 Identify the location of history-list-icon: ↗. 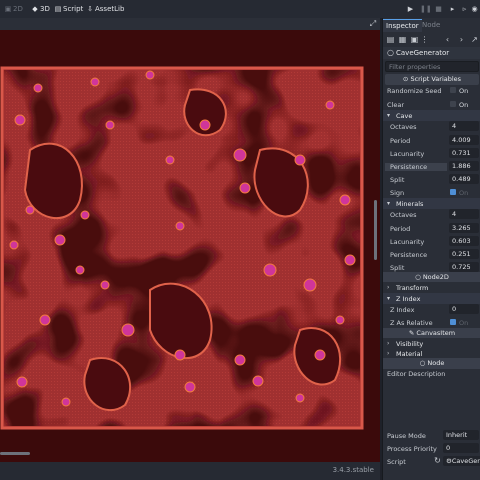
(474, 40).